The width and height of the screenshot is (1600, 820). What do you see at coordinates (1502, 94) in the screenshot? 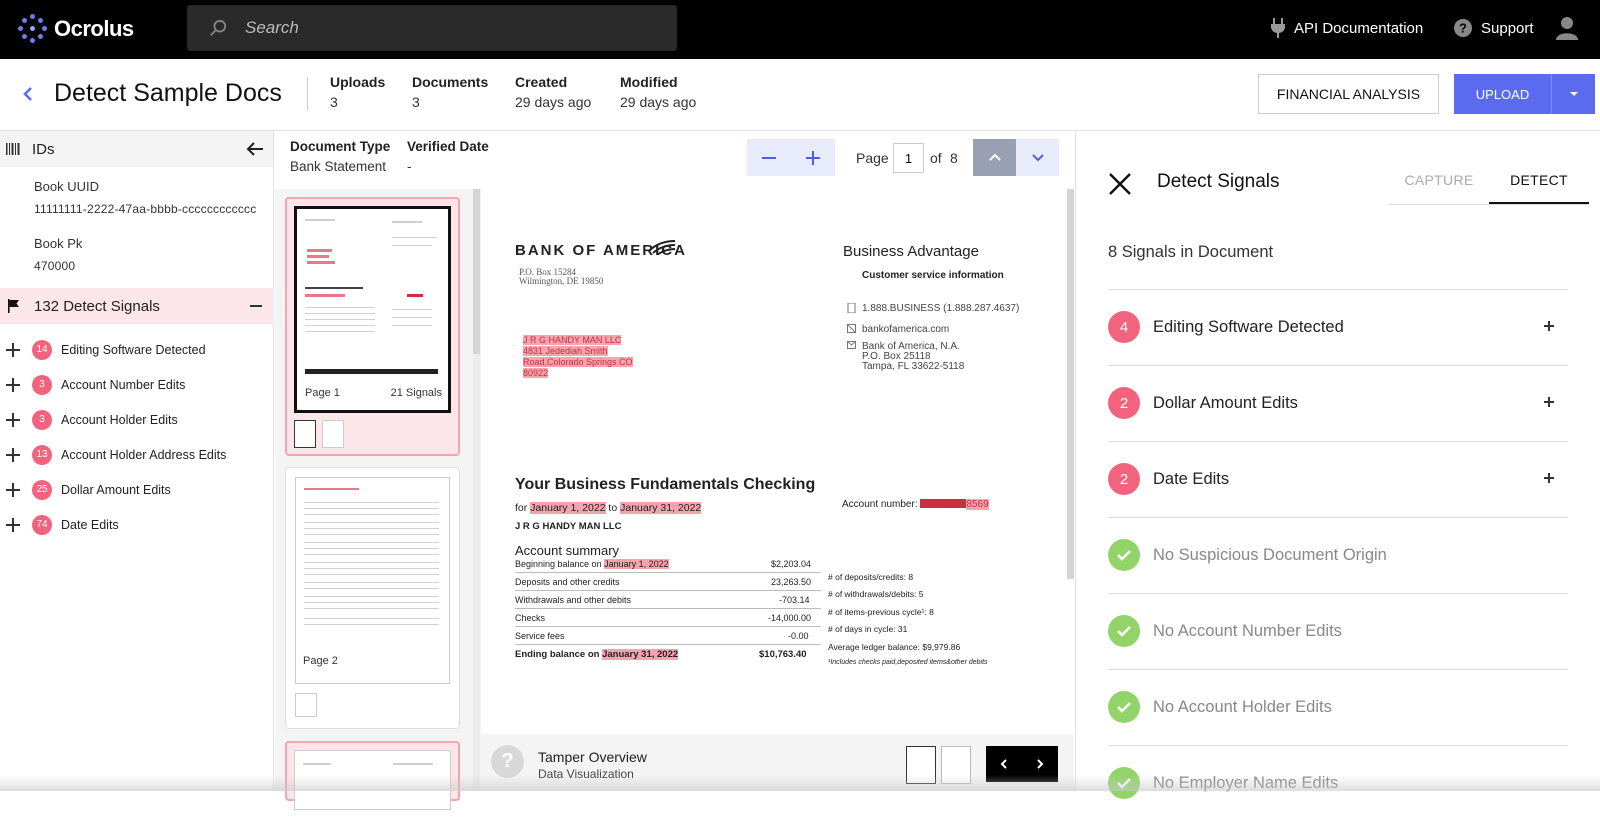
I see `upload-button: UPLOAD` at bounding box center [1502, 94].